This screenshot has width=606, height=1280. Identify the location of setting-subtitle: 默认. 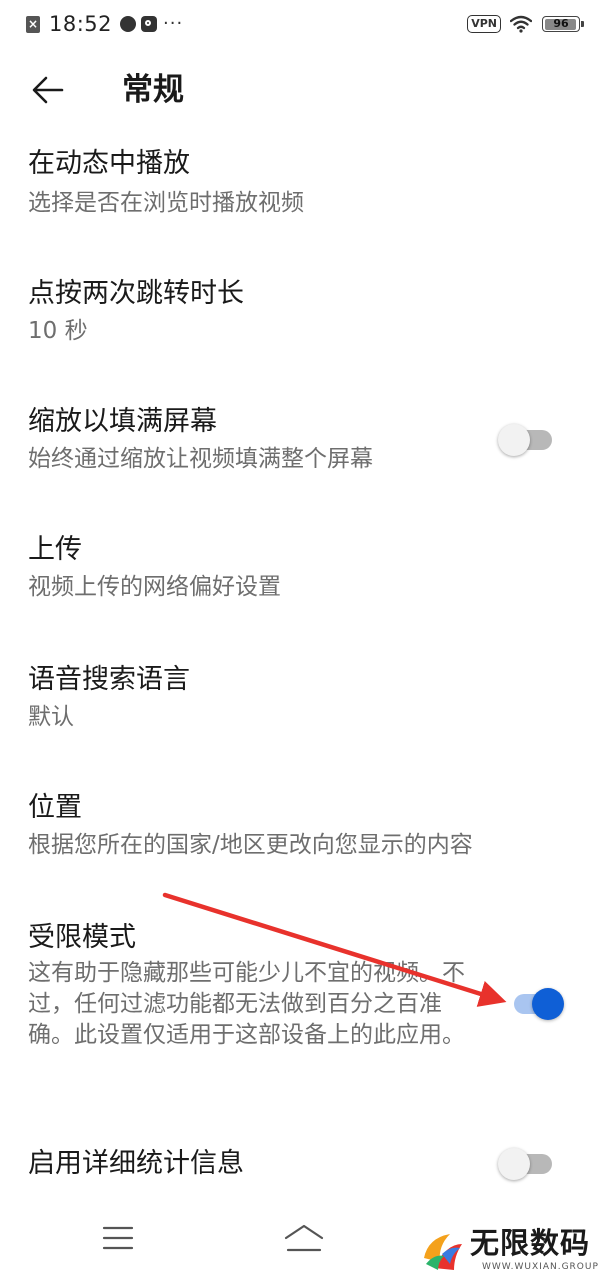
(51, 717).